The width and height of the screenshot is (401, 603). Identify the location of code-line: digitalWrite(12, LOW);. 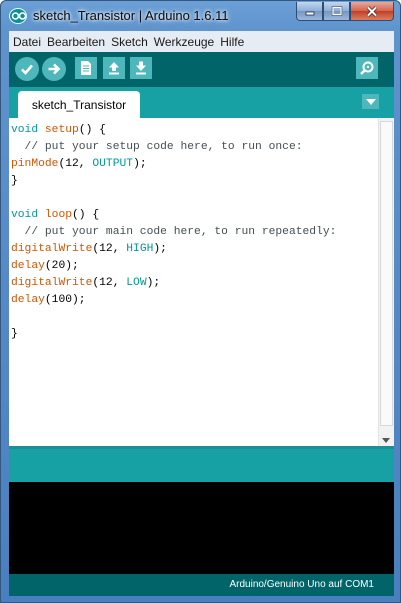
(173, 283).